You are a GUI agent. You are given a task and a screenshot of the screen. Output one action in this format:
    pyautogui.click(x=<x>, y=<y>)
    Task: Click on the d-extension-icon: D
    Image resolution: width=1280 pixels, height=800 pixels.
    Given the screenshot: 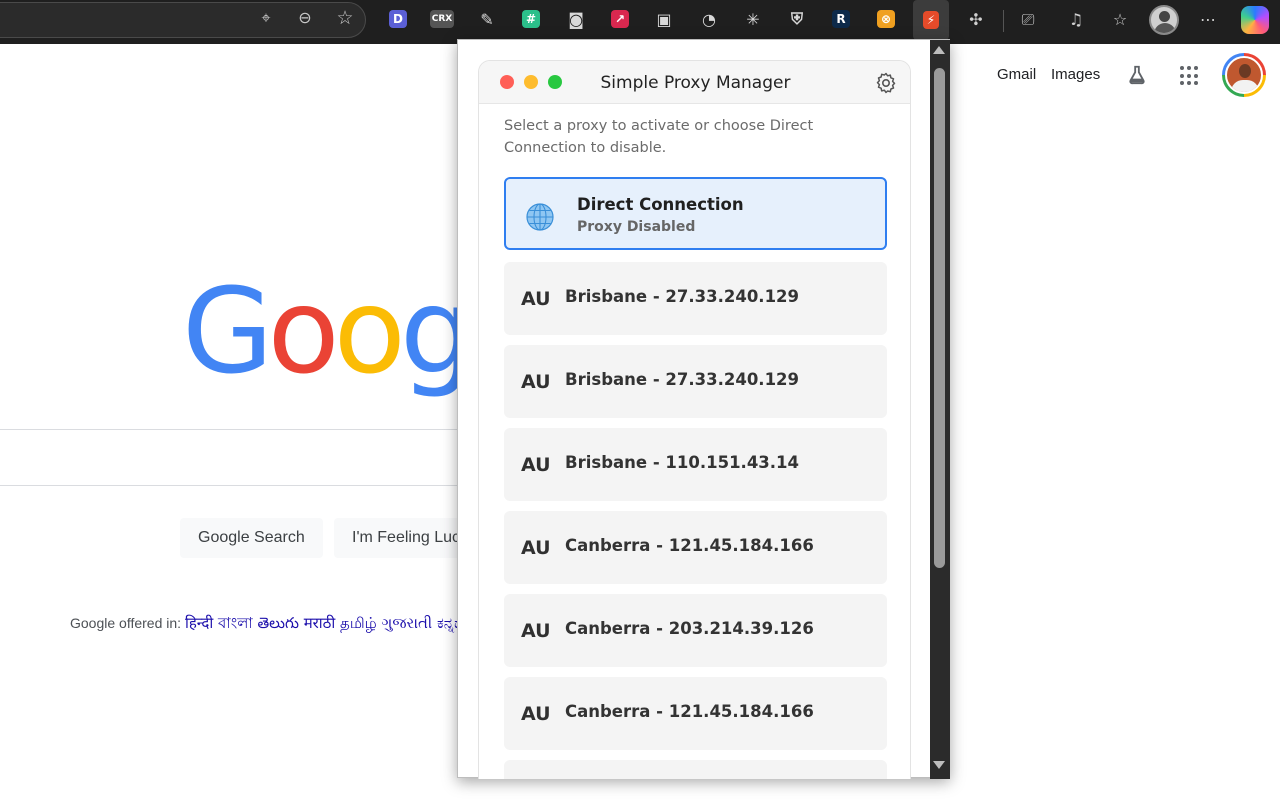 What is the action you would take?
    pyautogui.click(x=398, y=19)
    